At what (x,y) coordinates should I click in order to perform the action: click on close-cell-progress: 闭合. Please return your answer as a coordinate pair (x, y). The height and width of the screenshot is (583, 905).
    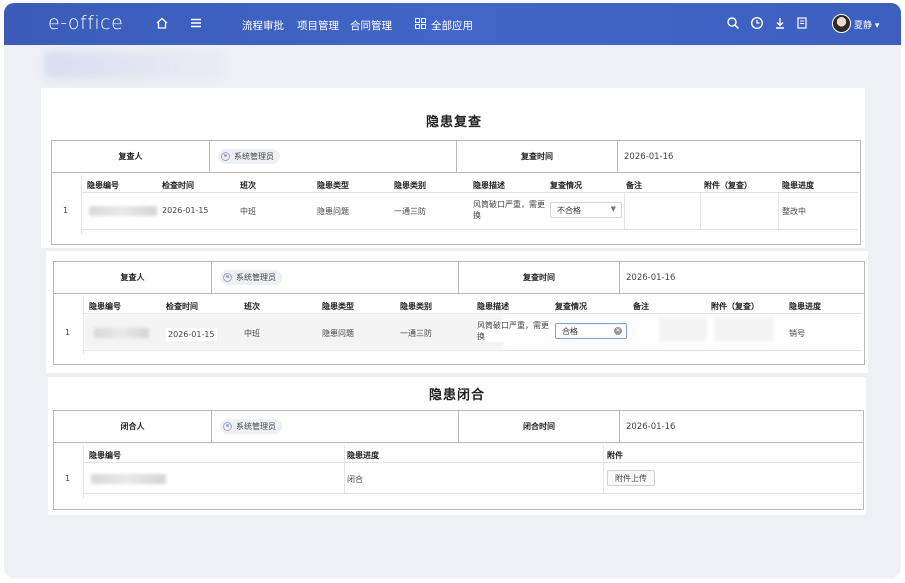
    Looking at the image, I should click on (355, 479).